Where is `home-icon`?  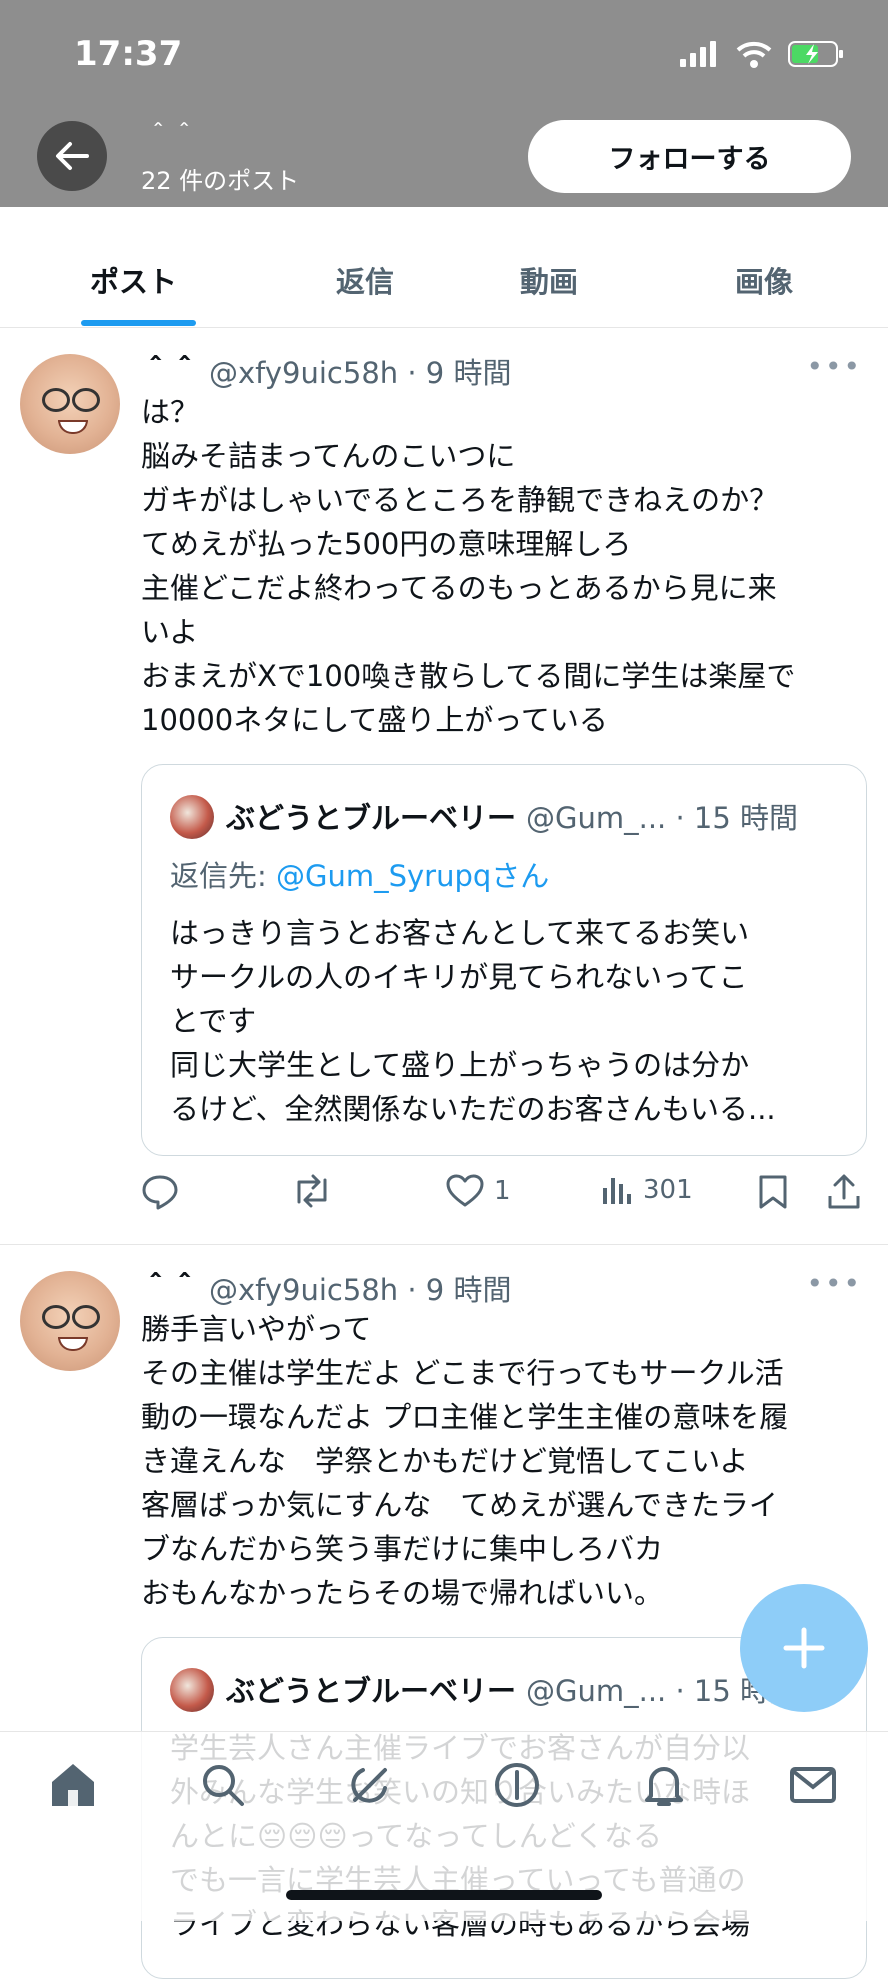
home-icon is located at coordinates (73, 1785).